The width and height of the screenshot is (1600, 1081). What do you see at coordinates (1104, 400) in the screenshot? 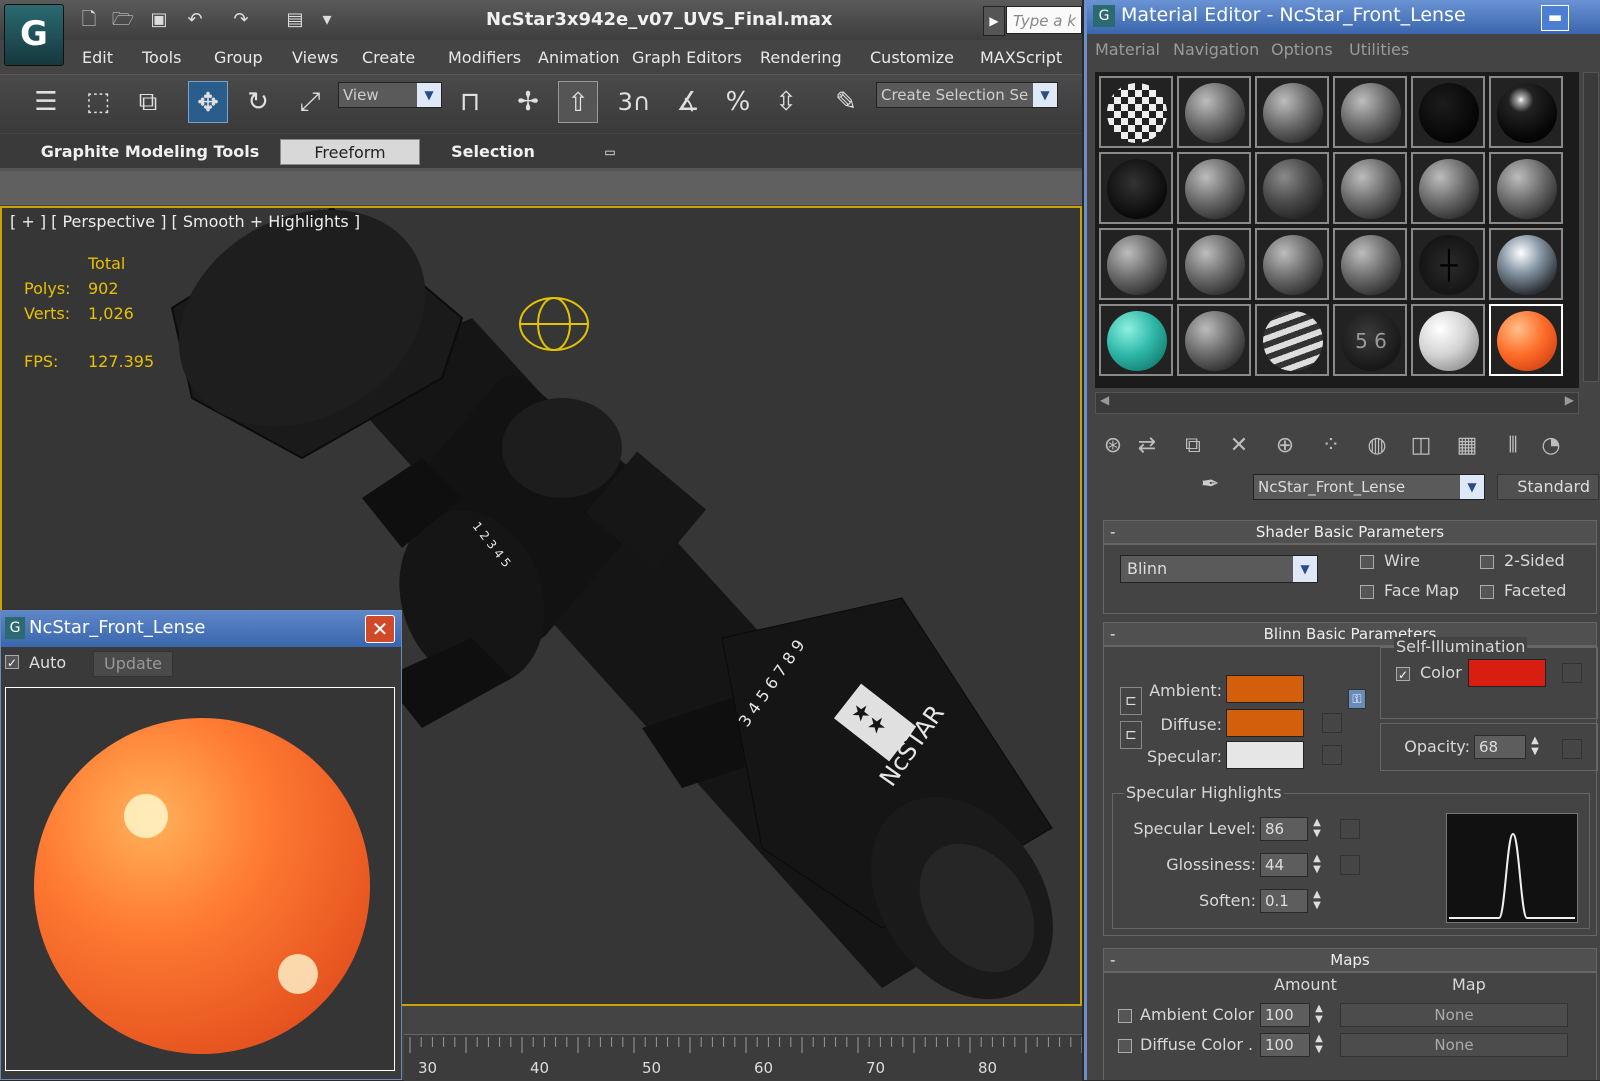
I see `scroll-left-icon: ◀` at bounding box center [1104, 400].